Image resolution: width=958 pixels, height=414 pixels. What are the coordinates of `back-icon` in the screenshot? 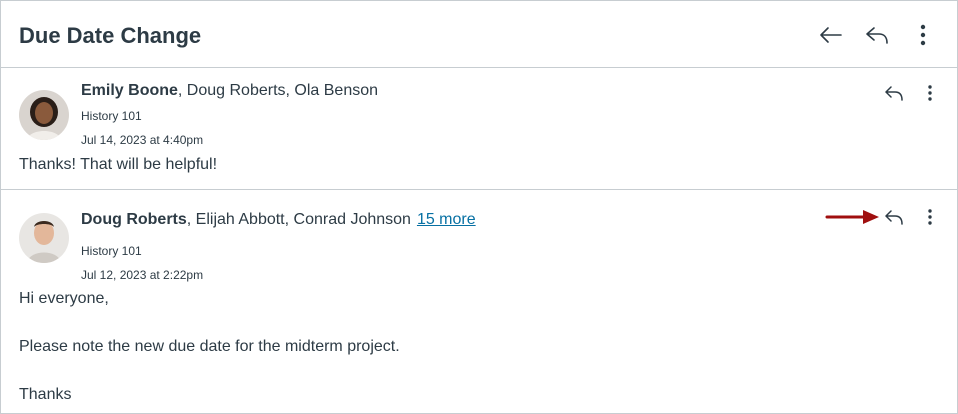 It's located at (831, 35).